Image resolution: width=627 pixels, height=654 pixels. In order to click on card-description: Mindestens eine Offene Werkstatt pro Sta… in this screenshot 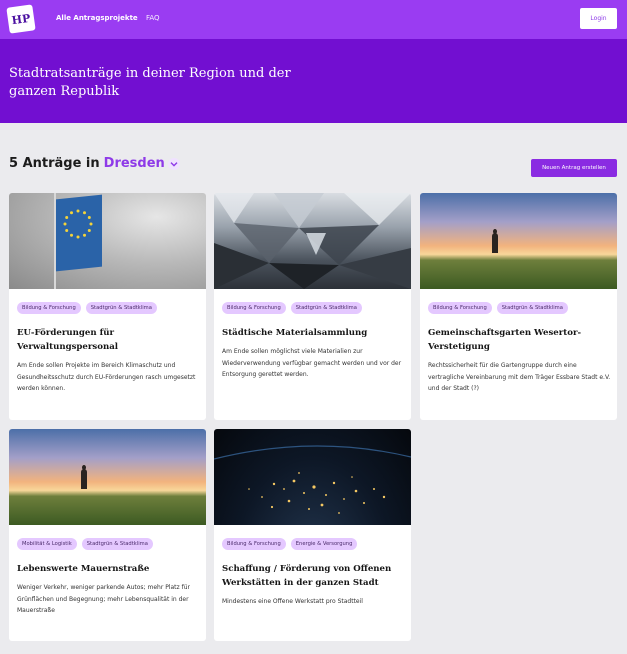, I will do `click(292, 601)`.